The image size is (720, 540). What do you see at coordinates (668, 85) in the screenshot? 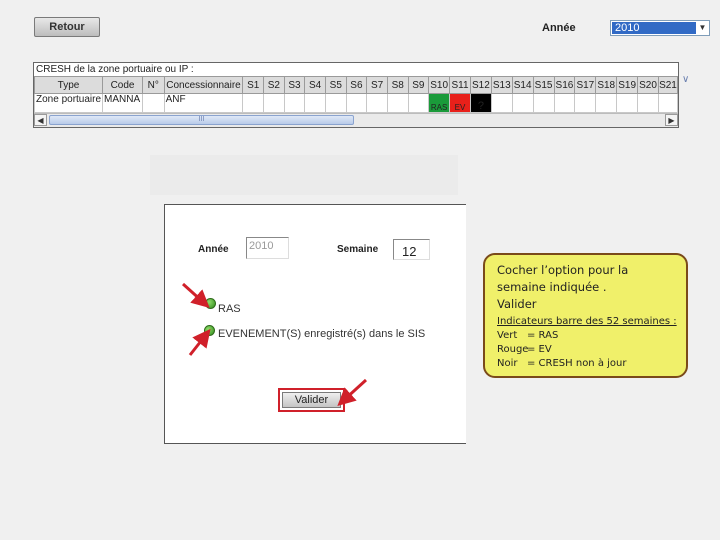
I see `col-header-week: S21` at bounding box center [668, 85].